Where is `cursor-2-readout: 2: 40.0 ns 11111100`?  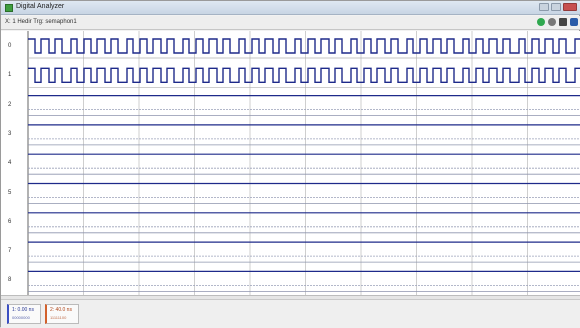
cursor-2-readout: 2: 40.0 ns 11111100 is located at coordinates (62, 314).